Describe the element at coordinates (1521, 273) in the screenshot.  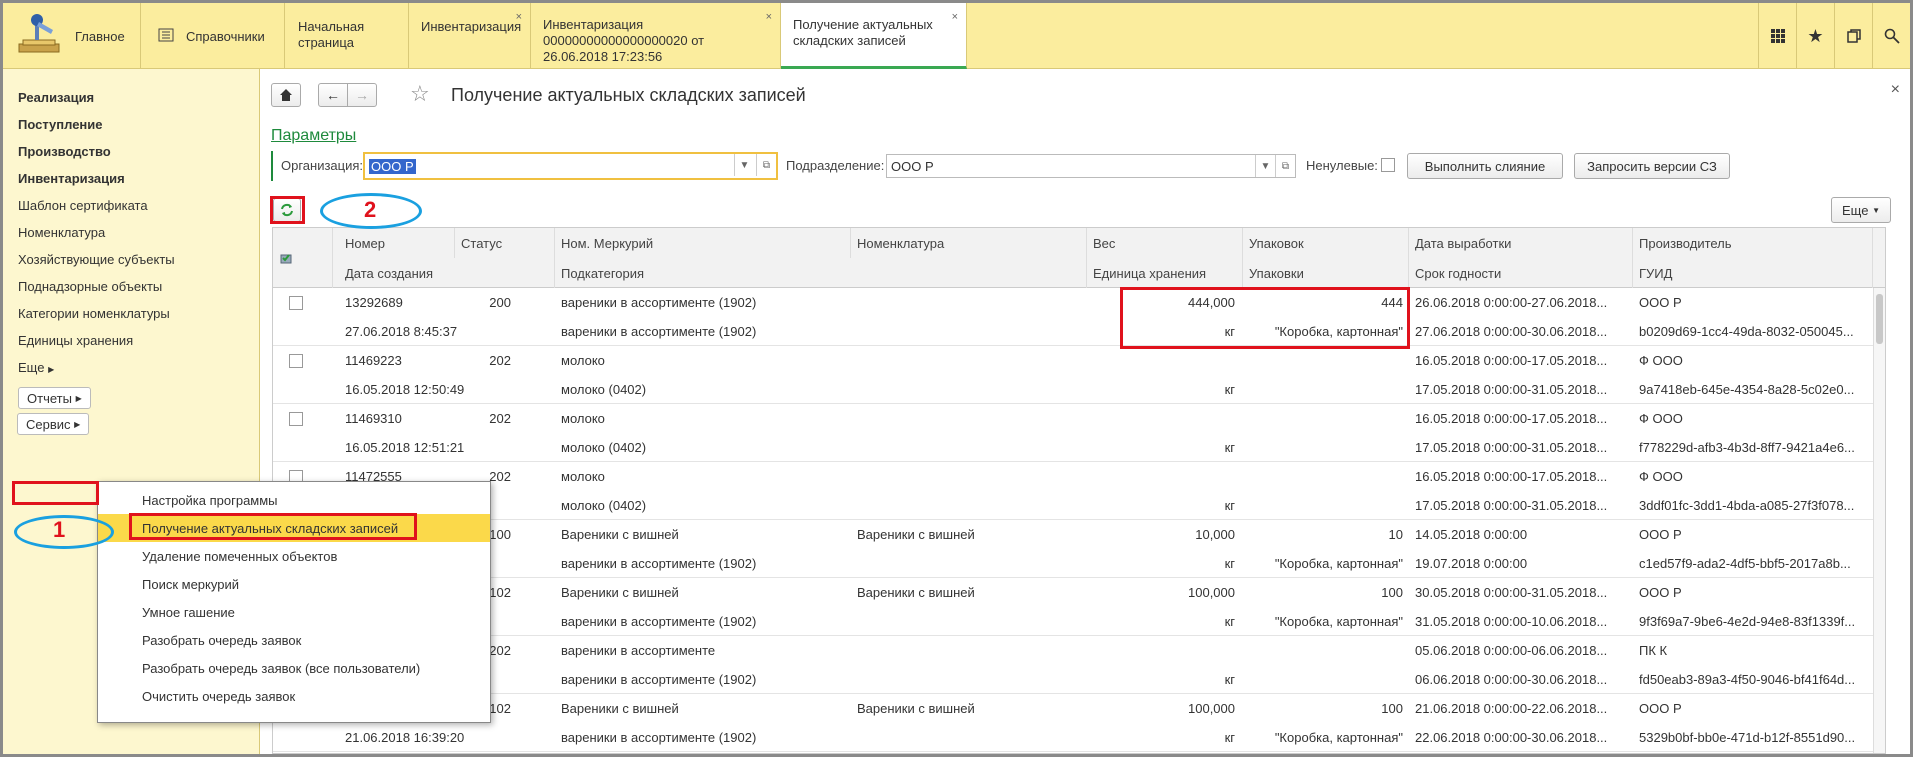
I see `header-expiry: Срок годности` at that location.